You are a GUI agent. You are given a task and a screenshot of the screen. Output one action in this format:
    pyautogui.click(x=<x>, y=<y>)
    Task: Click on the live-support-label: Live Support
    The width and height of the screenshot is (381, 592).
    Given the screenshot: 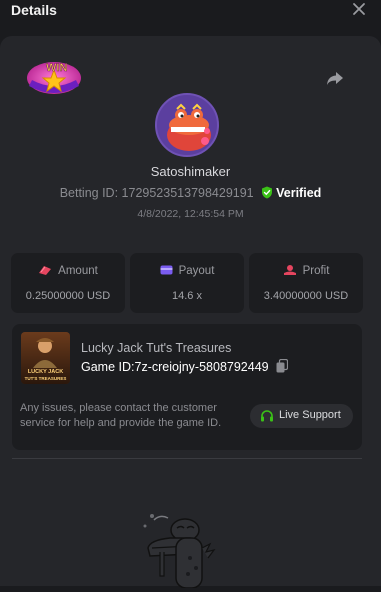 What is the action you would take?
    pyautogui.click(x=310, y=415)
    